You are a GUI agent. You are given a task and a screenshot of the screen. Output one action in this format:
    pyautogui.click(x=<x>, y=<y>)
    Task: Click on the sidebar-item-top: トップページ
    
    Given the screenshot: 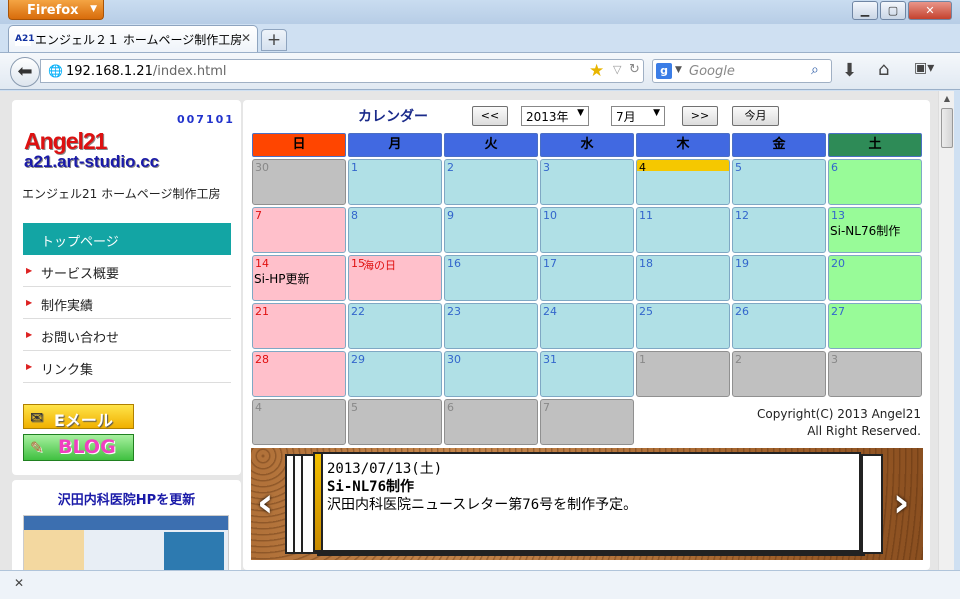 What is the action you would take?
    pyautogui.click(x=127, y=239)
    